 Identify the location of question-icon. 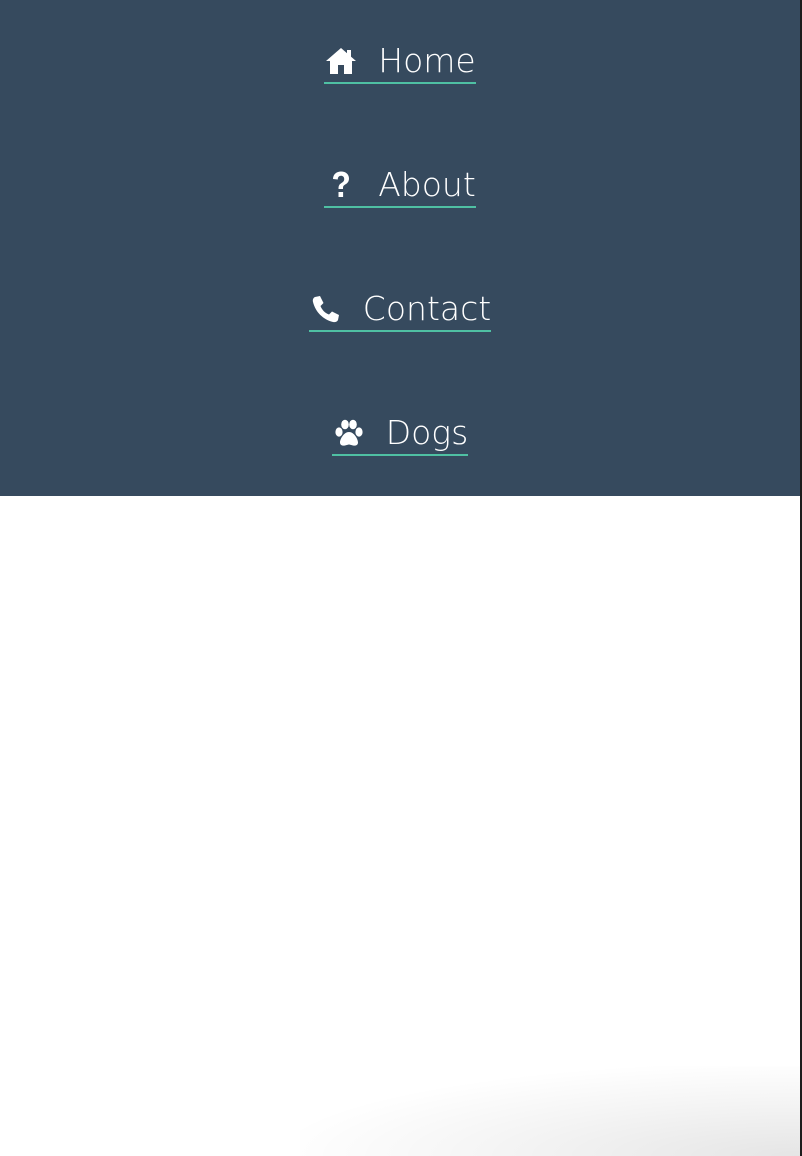
(341, 185).